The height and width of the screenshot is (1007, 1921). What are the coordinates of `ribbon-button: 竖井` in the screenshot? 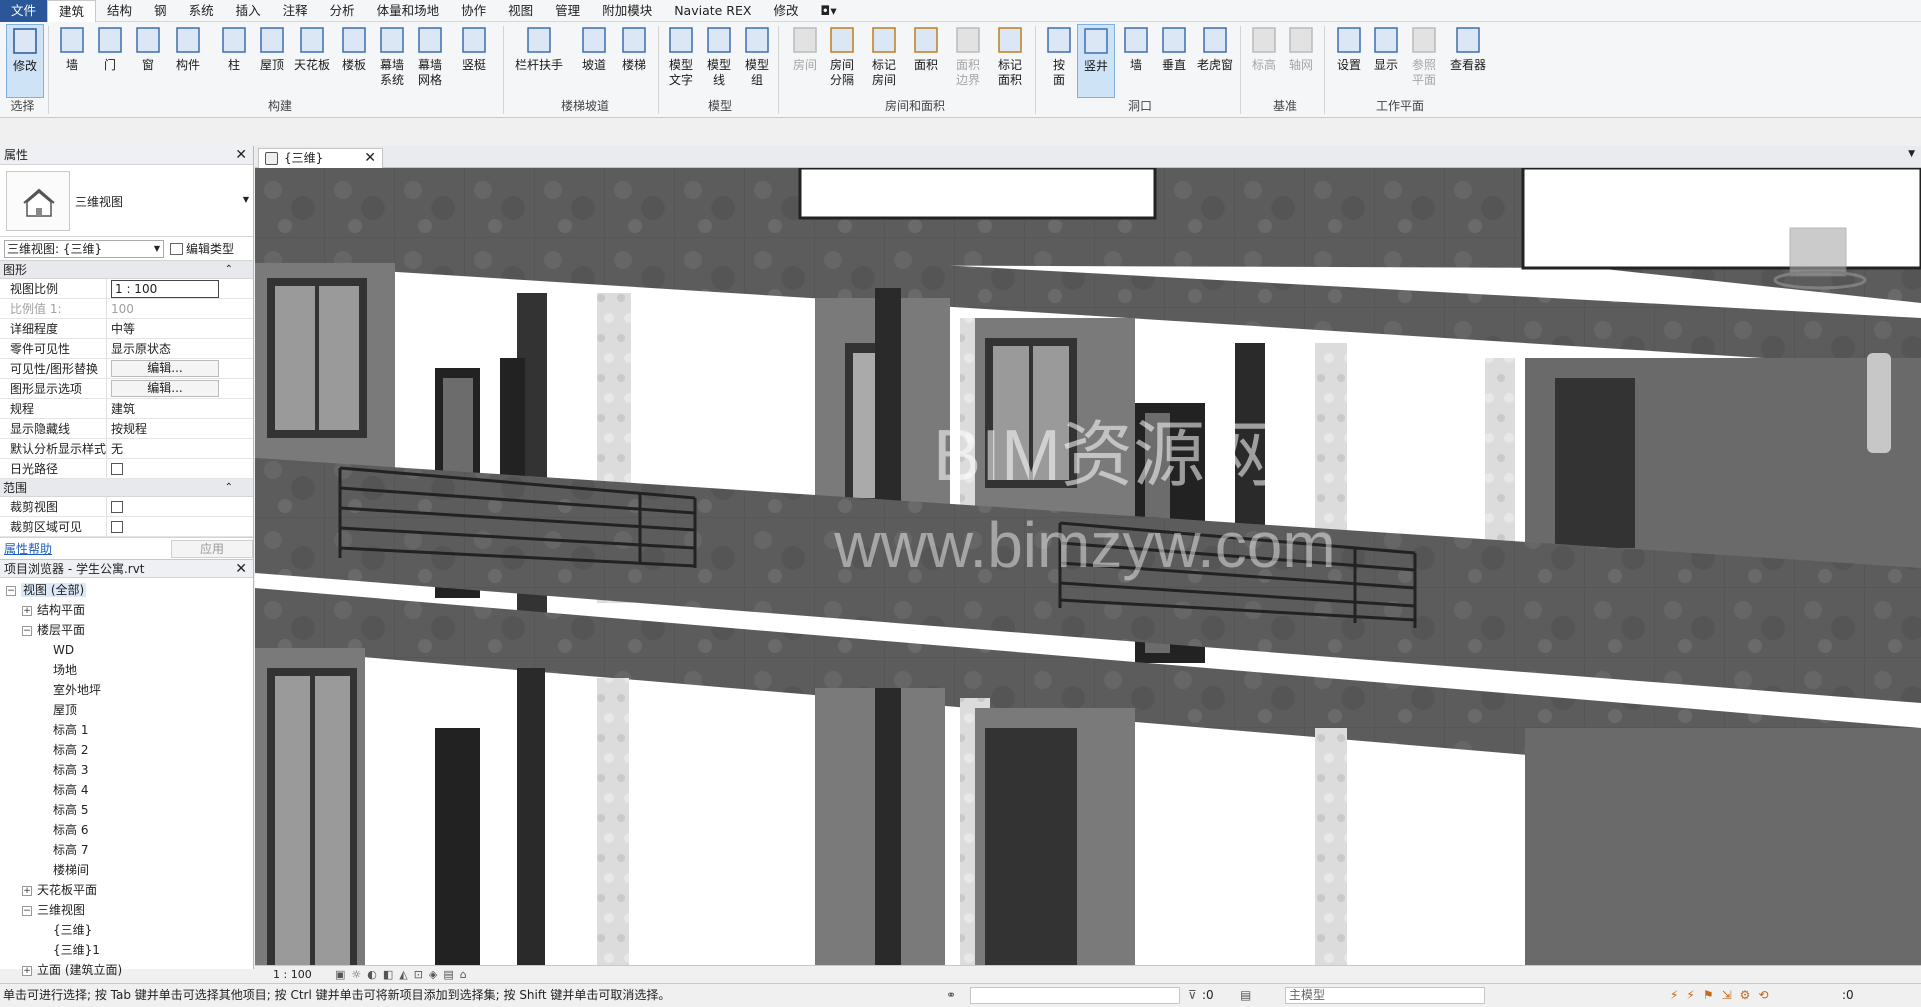 It's located at (1096, 61).